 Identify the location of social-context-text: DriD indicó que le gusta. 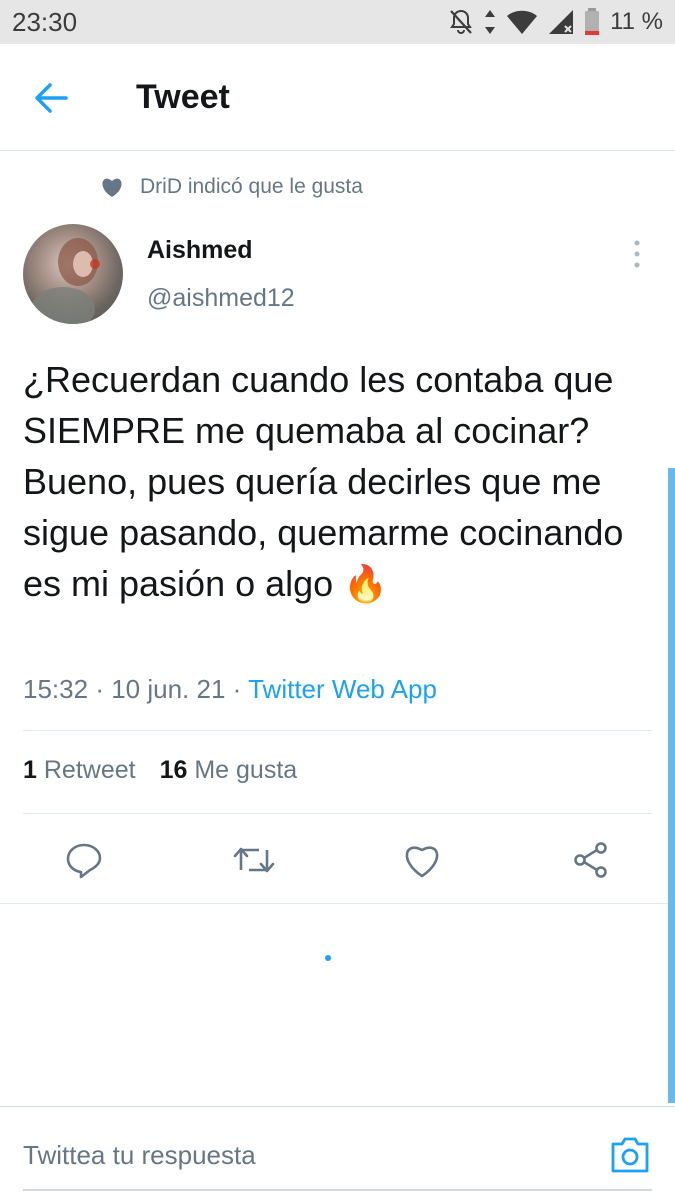
(251, 187).